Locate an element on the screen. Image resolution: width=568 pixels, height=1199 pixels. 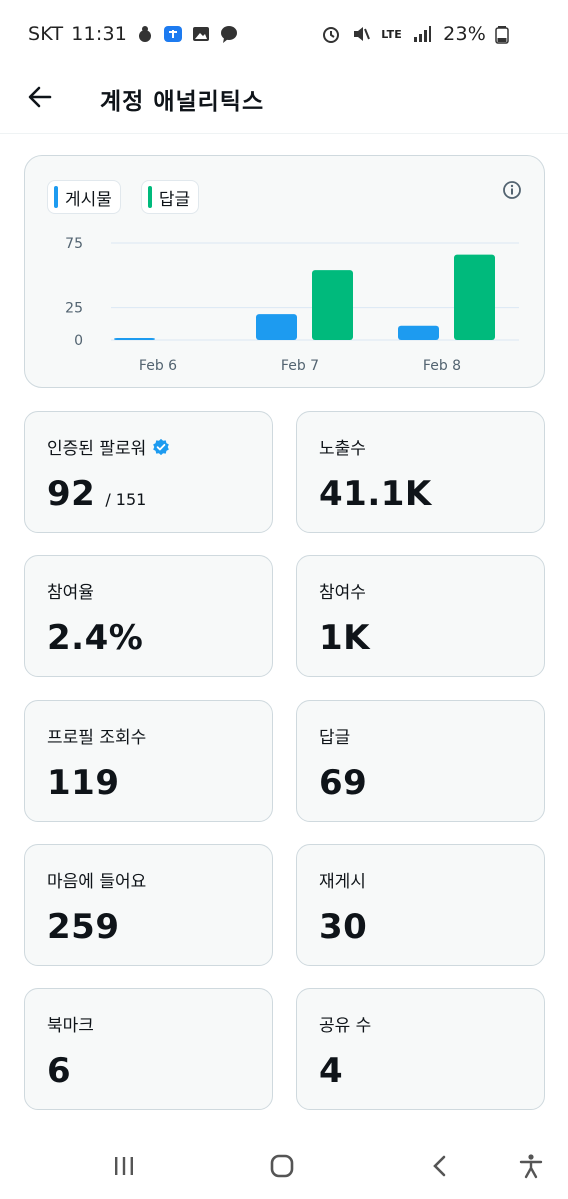
stat-label-wrap: 재게시 is located at coordinates (342, 879).